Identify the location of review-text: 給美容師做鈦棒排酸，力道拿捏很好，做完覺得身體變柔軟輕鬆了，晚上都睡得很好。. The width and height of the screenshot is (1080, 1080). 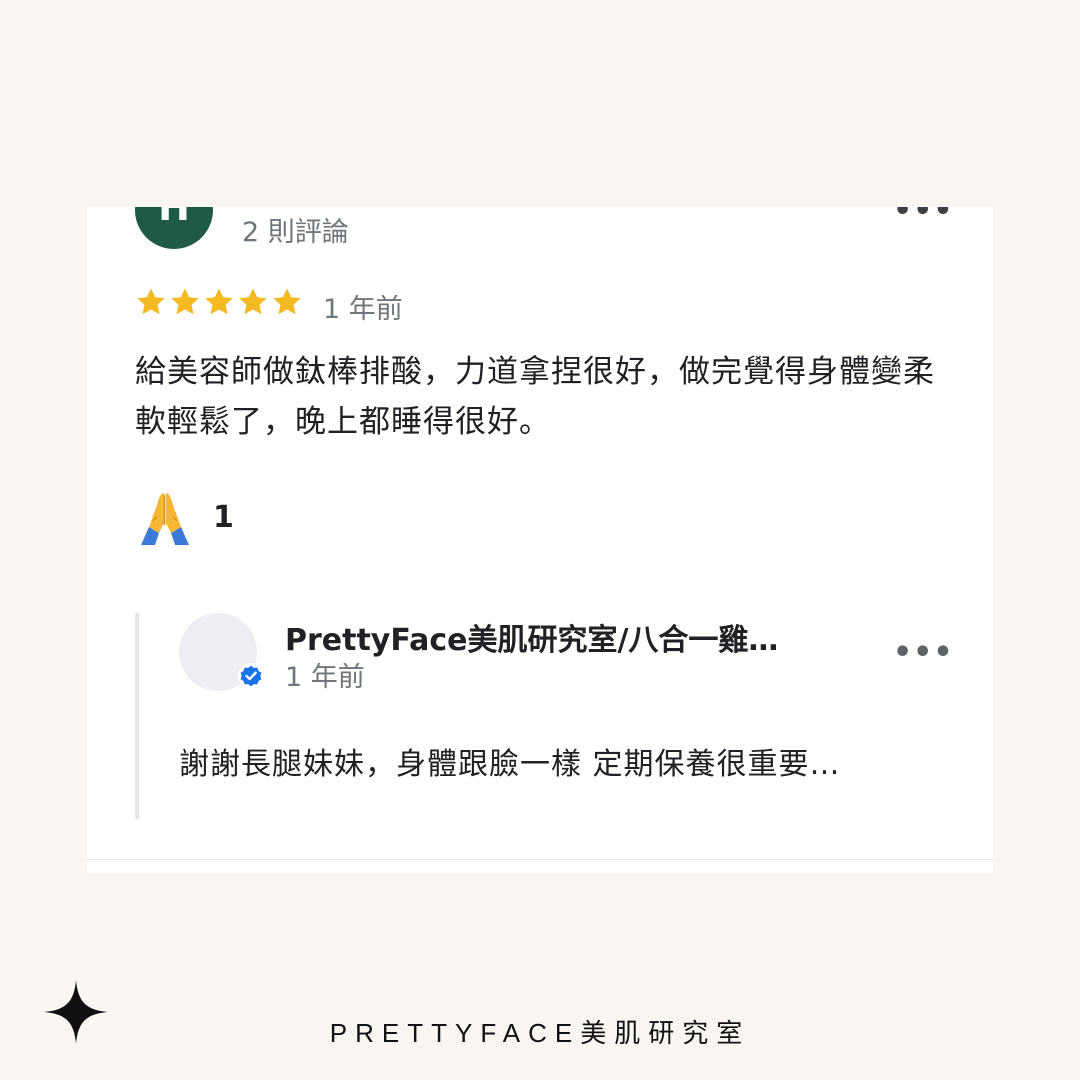
(535, 397).